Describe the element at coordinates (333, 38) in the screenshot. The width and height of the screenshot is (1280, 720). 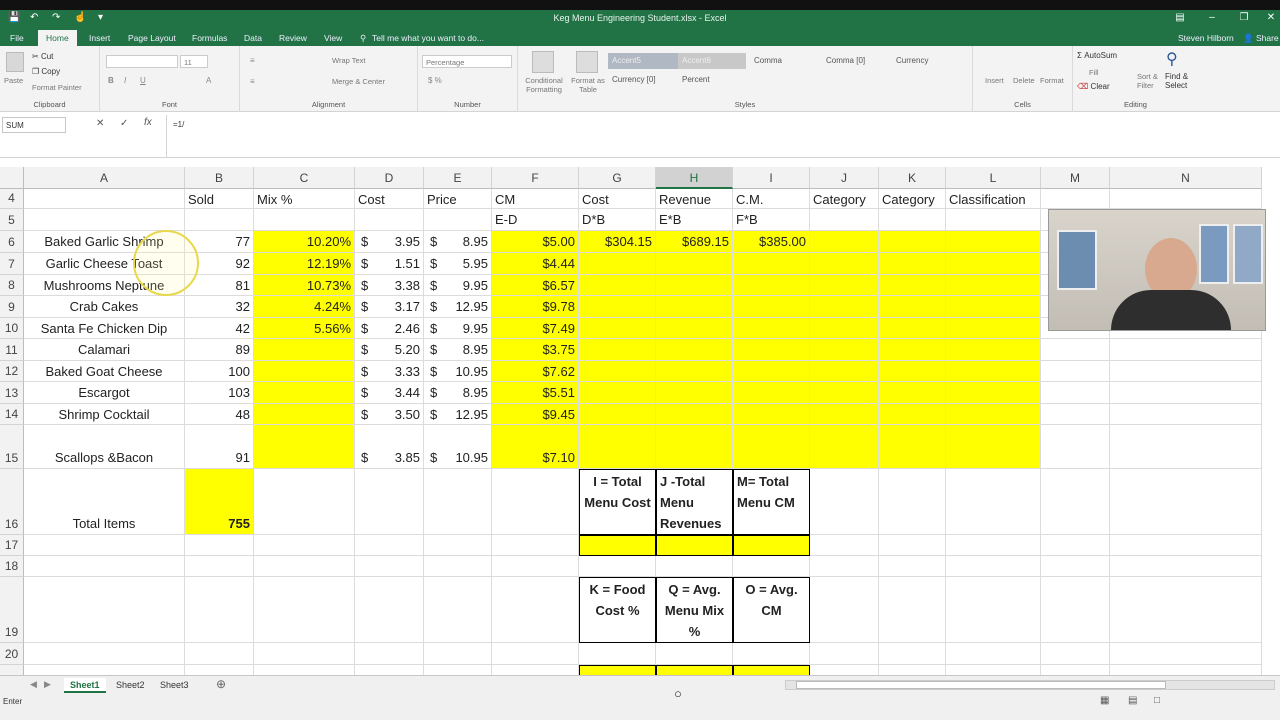
I see `tab-view: View` at that location.